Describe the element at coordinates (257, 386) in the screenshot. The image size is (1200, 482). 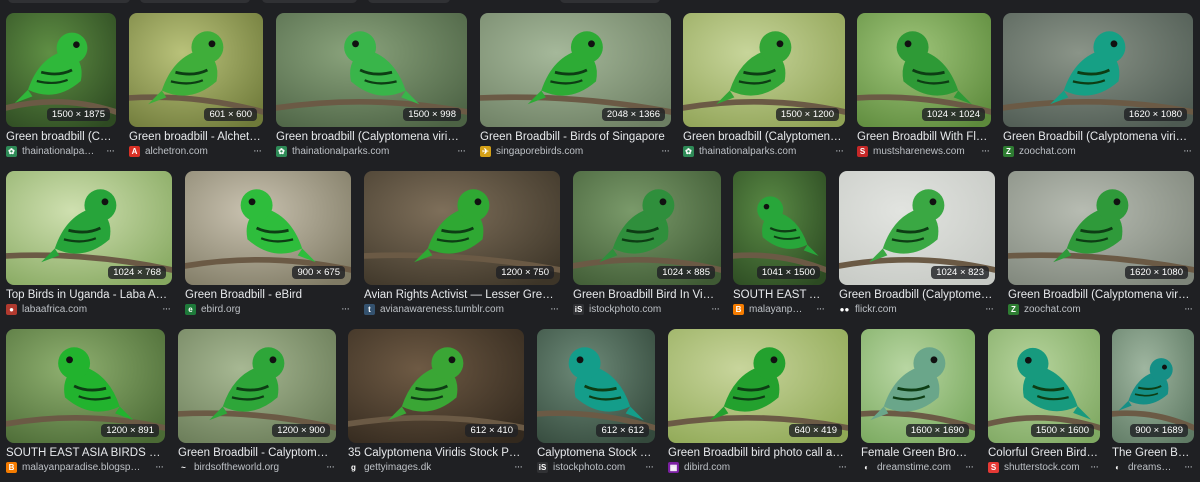
I see `result-thumbnail: 1200 × 900` at that location.